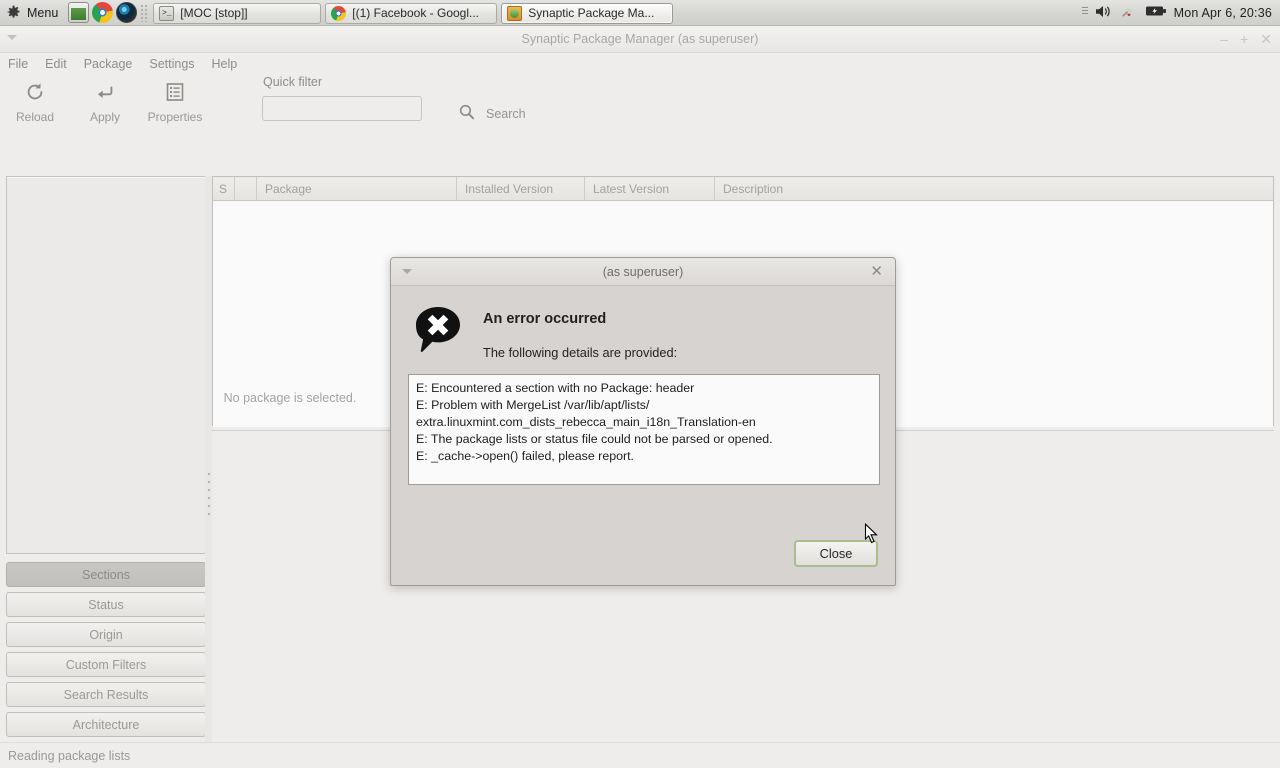 The width and height of the screenshot is (1280, 768). I want to click on error-line: E: _cache->open() failed, please report., so click(525, 456).